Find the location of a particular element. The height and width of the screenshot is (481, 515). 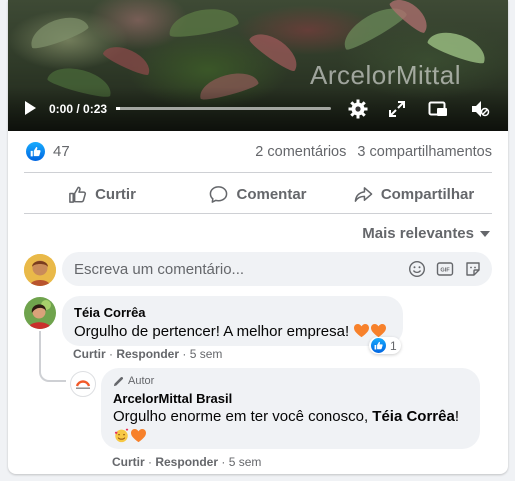

reply-emojis is located at coordinates (290, 438).